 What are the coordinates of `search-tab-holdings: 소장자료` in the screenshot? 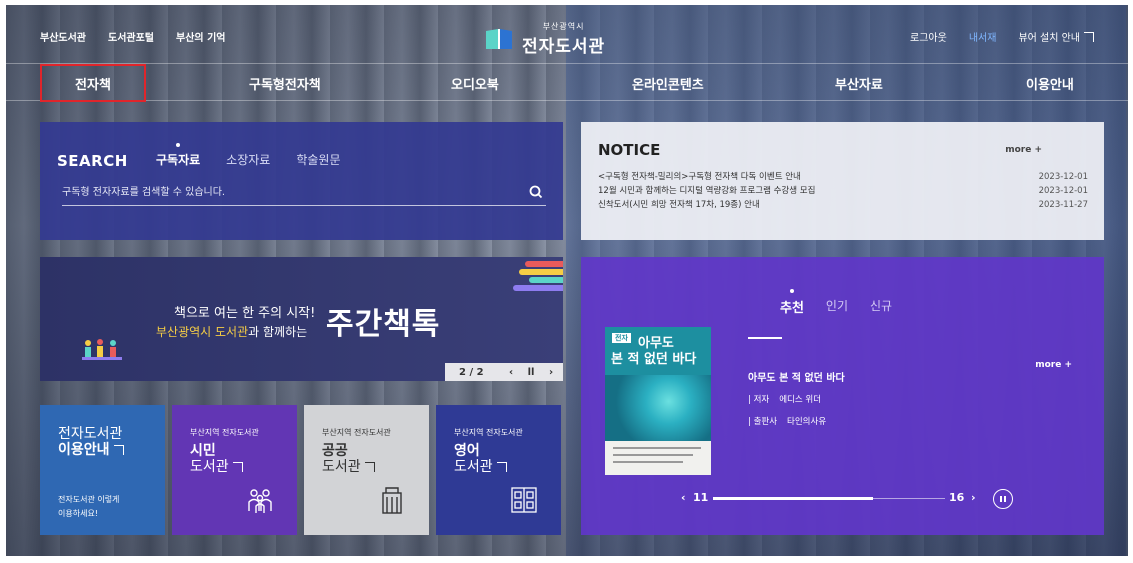 It's located at (248, 159).